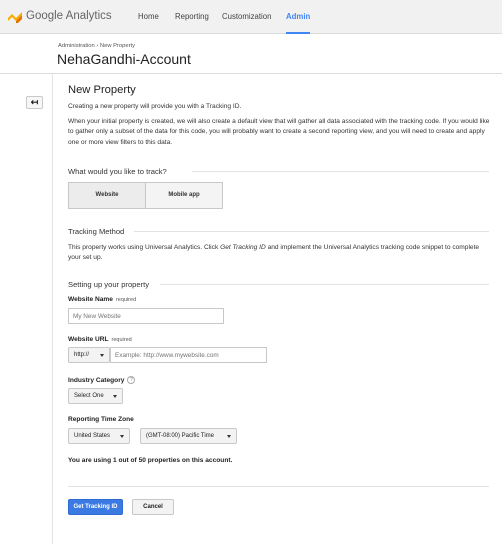 The height and width of the screenshot is (544, 502). I want to click on time-zone-country-select: United States, so click(99, 436).